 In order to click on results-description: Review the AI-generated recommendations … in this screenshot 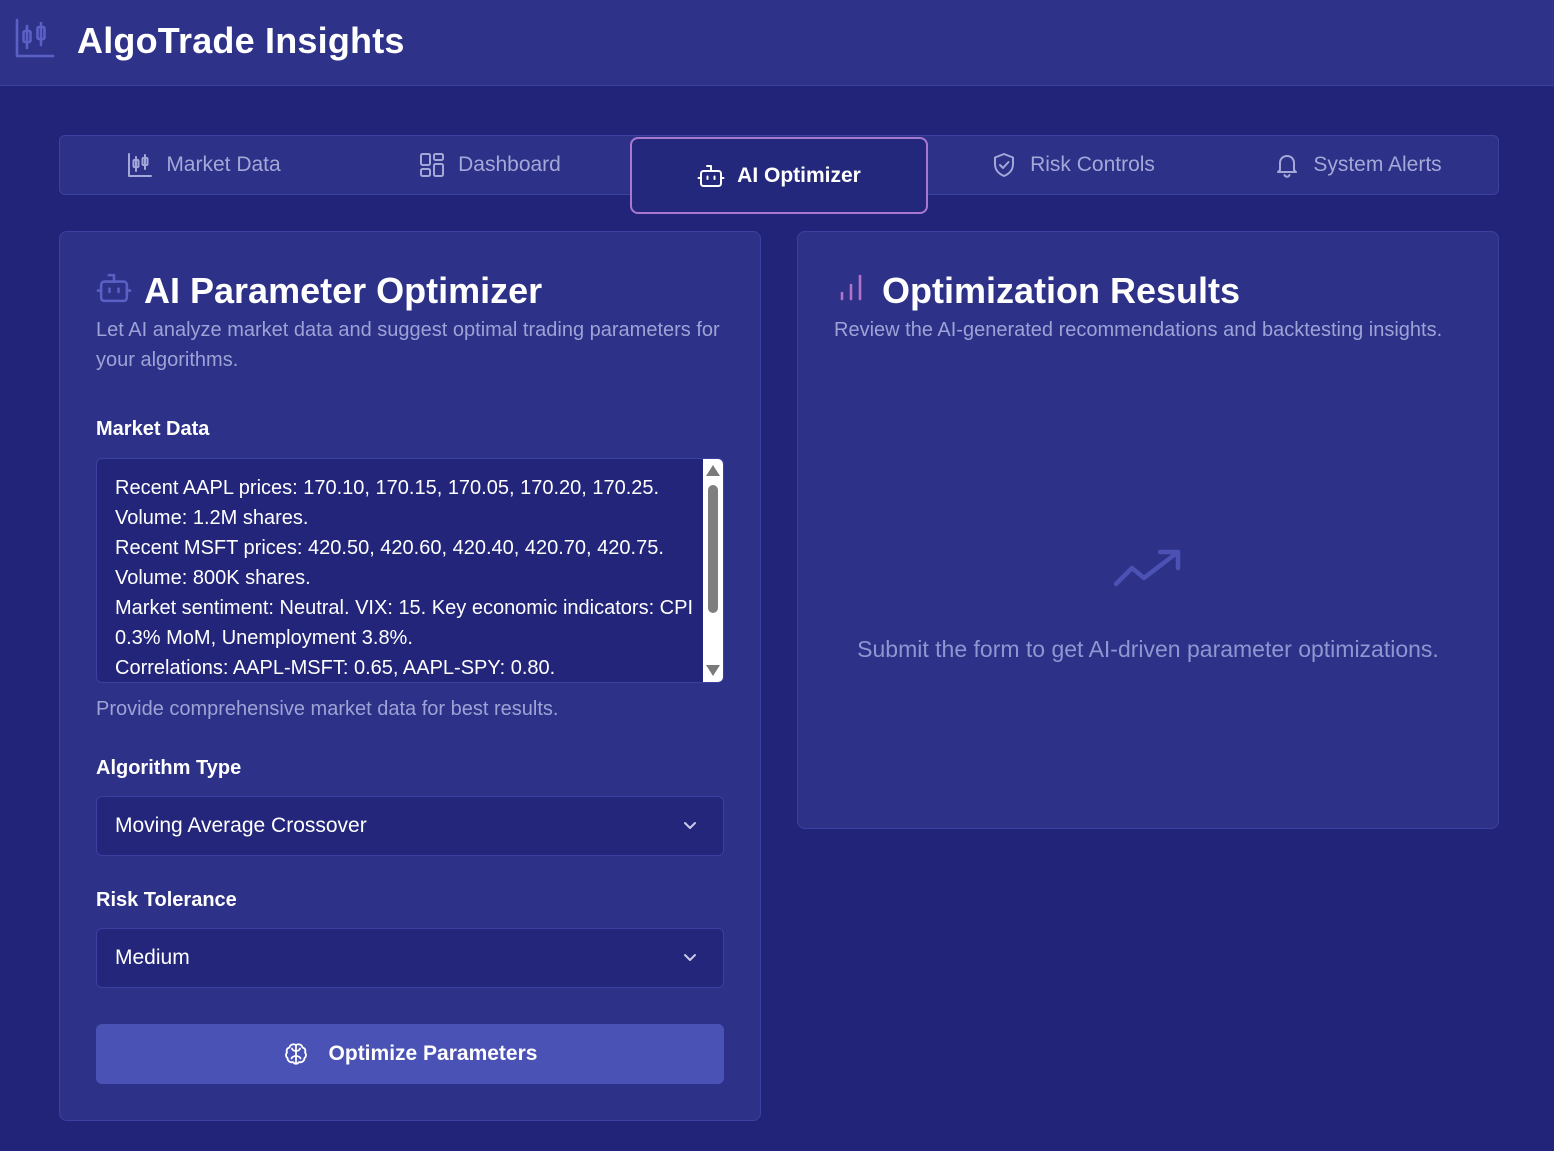, I will do `click(1138, 330)`.